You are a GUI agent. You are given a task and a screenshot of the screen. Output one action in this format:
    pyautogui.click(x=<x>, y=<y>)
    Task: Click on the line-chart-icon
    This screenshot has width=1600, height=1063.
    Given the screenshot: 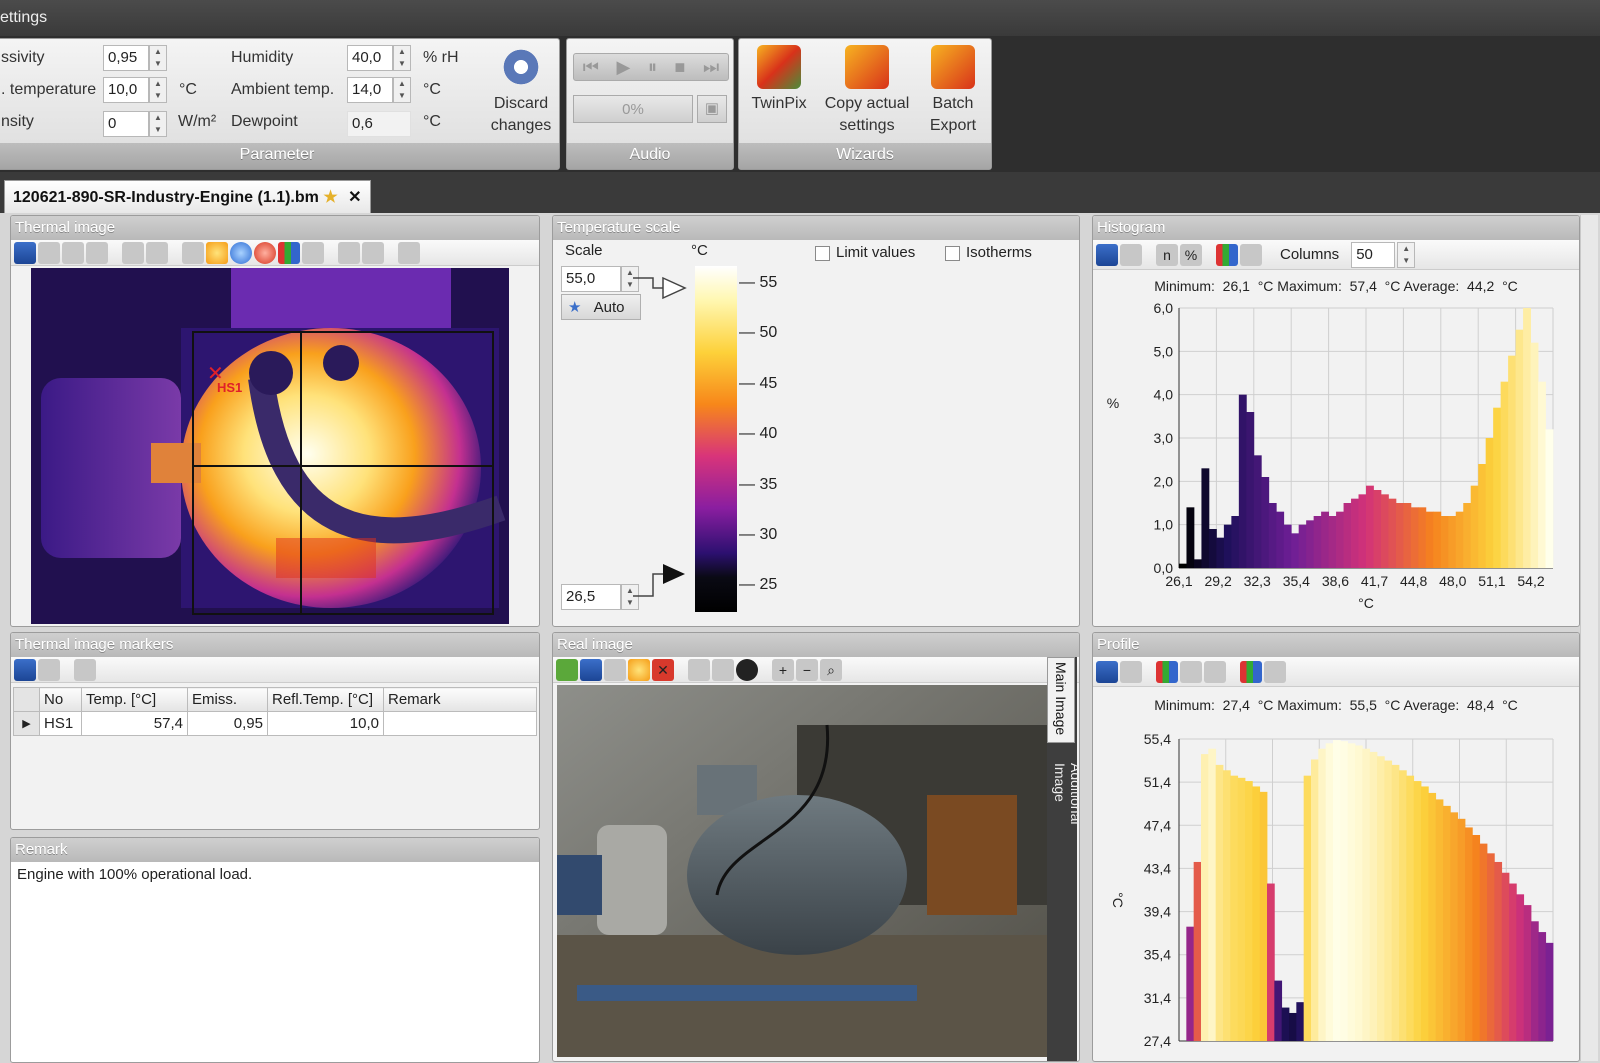 What is the action you would take?
    pyautogui.click(x=1191, y=671)
    